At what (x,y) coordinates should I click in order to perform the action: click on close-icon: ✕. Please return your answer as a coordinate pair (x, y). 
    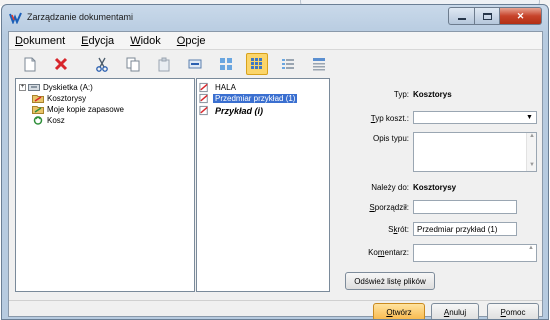
    Looking at the image, I should click on (520, 15).